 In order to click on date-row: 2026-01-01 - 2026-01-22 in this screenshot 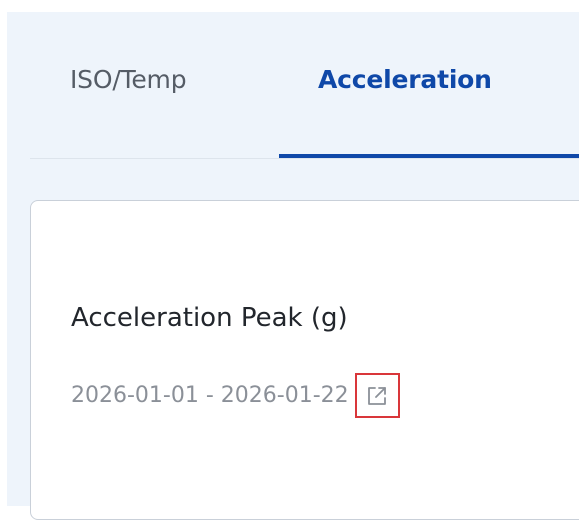, I will do `click(235, 395)`.